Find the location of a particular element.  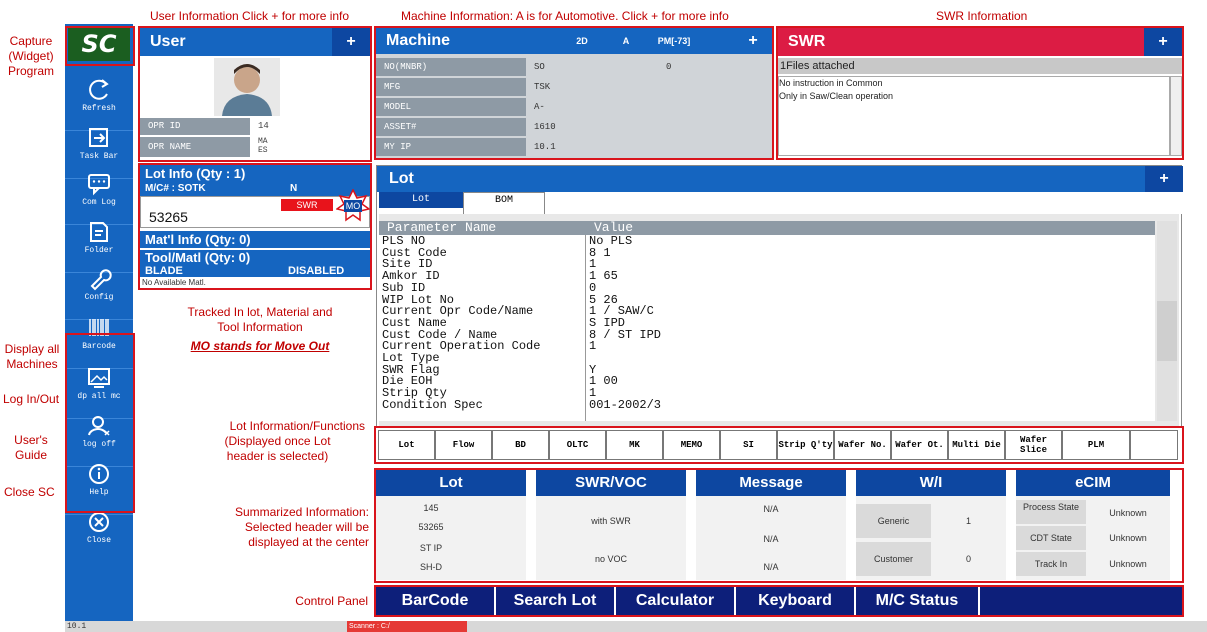

summary-message-val-3: N/A is located at coordinates (771, 567).